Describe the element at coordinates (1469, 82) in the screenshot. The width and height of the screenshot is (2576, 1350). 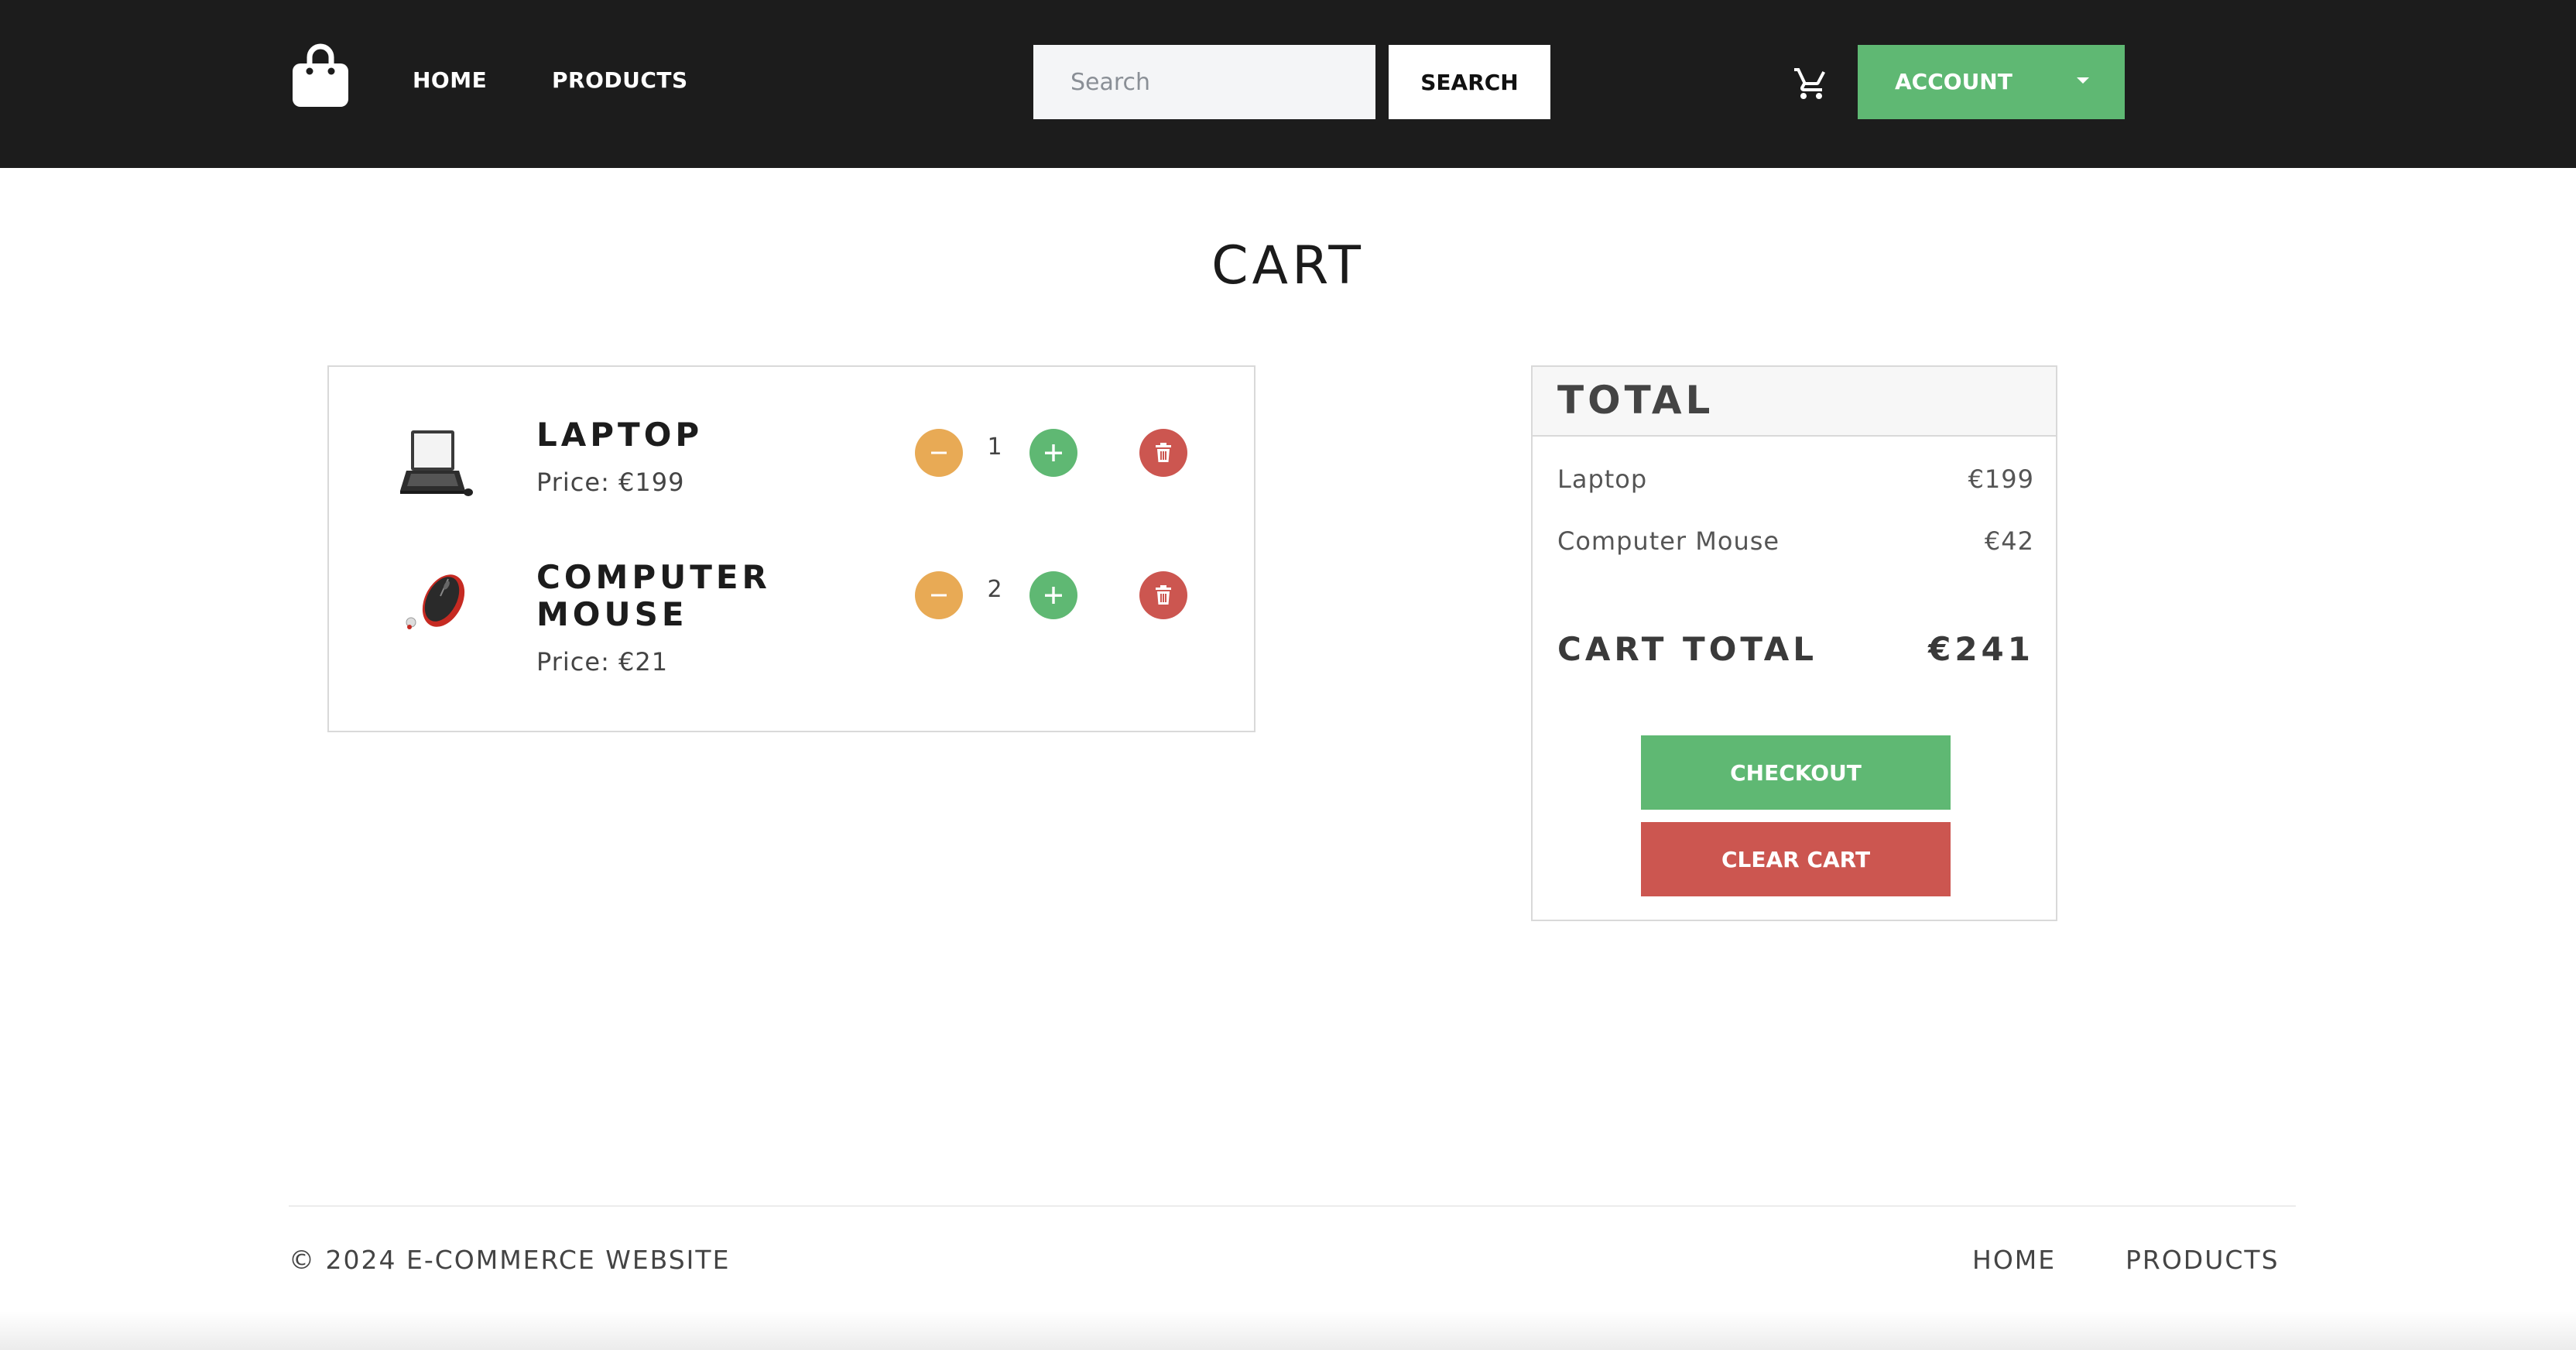
I see `search-button: SEARCH` at that location.